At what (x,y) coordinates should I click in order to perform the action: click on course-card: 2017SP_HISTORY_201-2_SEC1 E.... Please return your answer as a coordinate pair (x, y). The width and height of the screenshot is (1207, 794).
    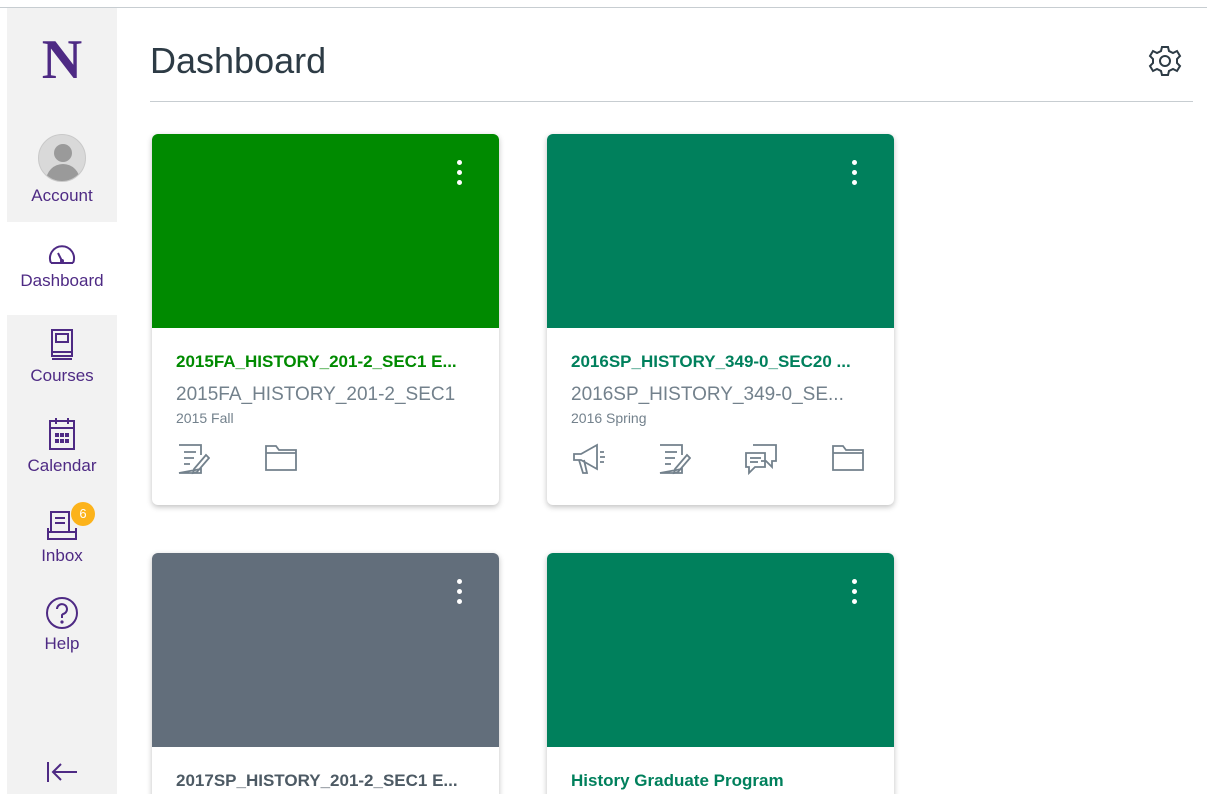
    Looking at the image, I should click on (325, 673).